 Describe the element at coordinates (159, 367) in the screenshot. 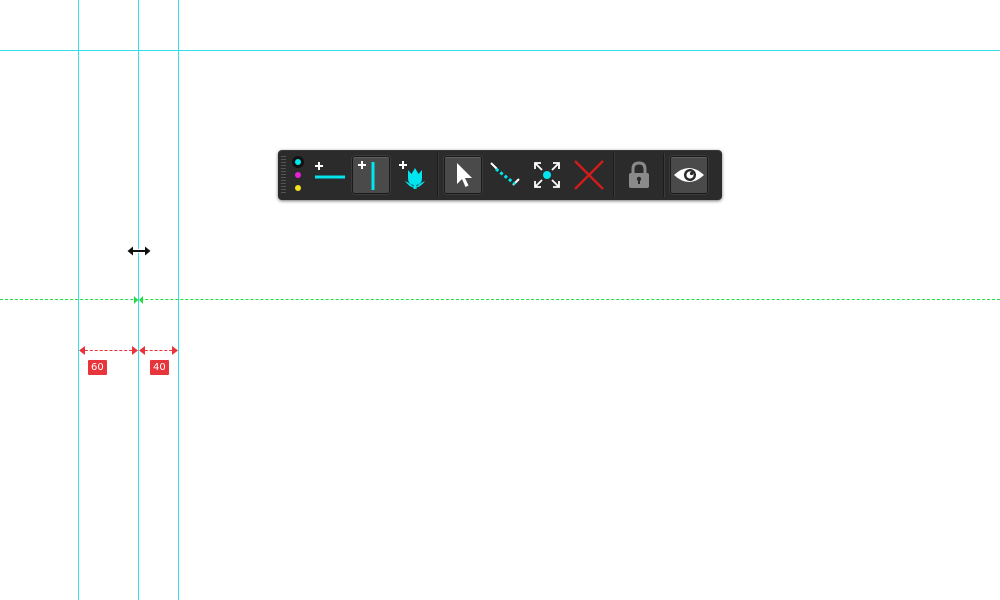

I see `measure-label: 40` at that location.